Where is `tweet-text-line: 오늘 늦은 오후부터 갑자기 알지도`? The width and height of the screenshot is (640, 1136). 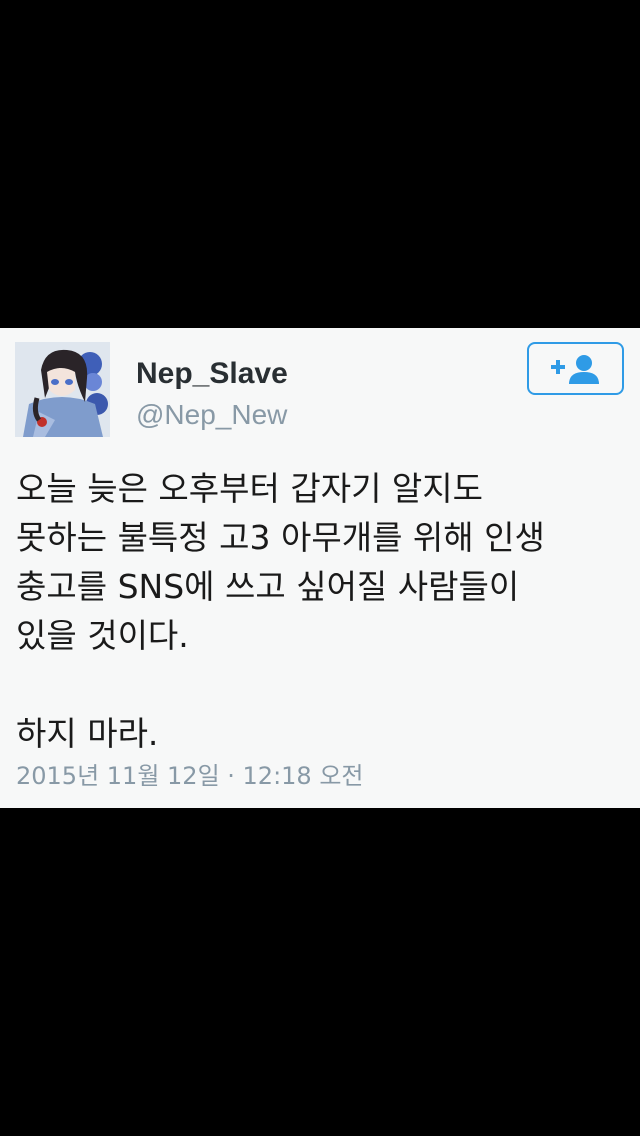
tweet-text-line: 오늘 늦은 오후부터 갑자기 알지도 is located at coordinates (249, 488).